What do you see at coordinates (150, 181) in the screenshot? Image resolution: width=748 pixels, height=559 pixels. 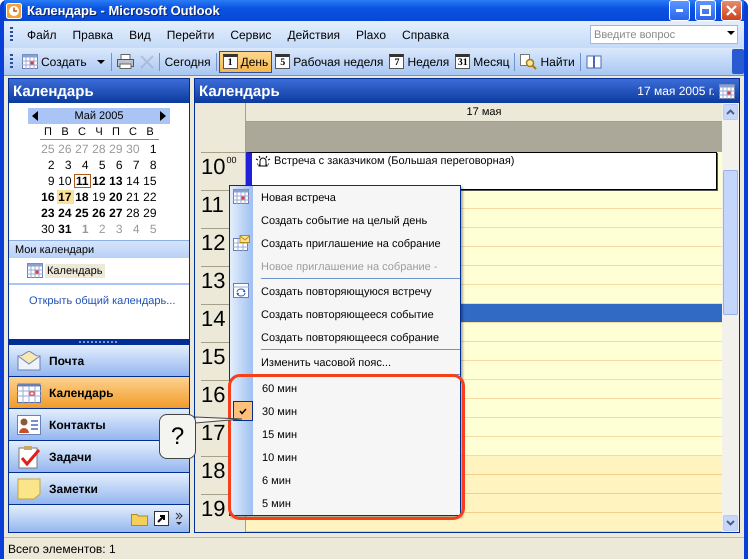 I see `calendar-day: 15` at bounding box center [150, 181].